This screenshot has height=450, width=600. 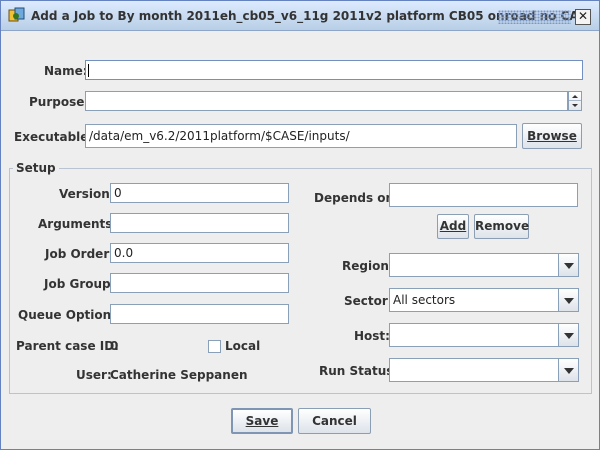 What do you see at coordinates (199, 314) in the screenshot?
I see `queue-options-field` at bounding box center [199, 314].